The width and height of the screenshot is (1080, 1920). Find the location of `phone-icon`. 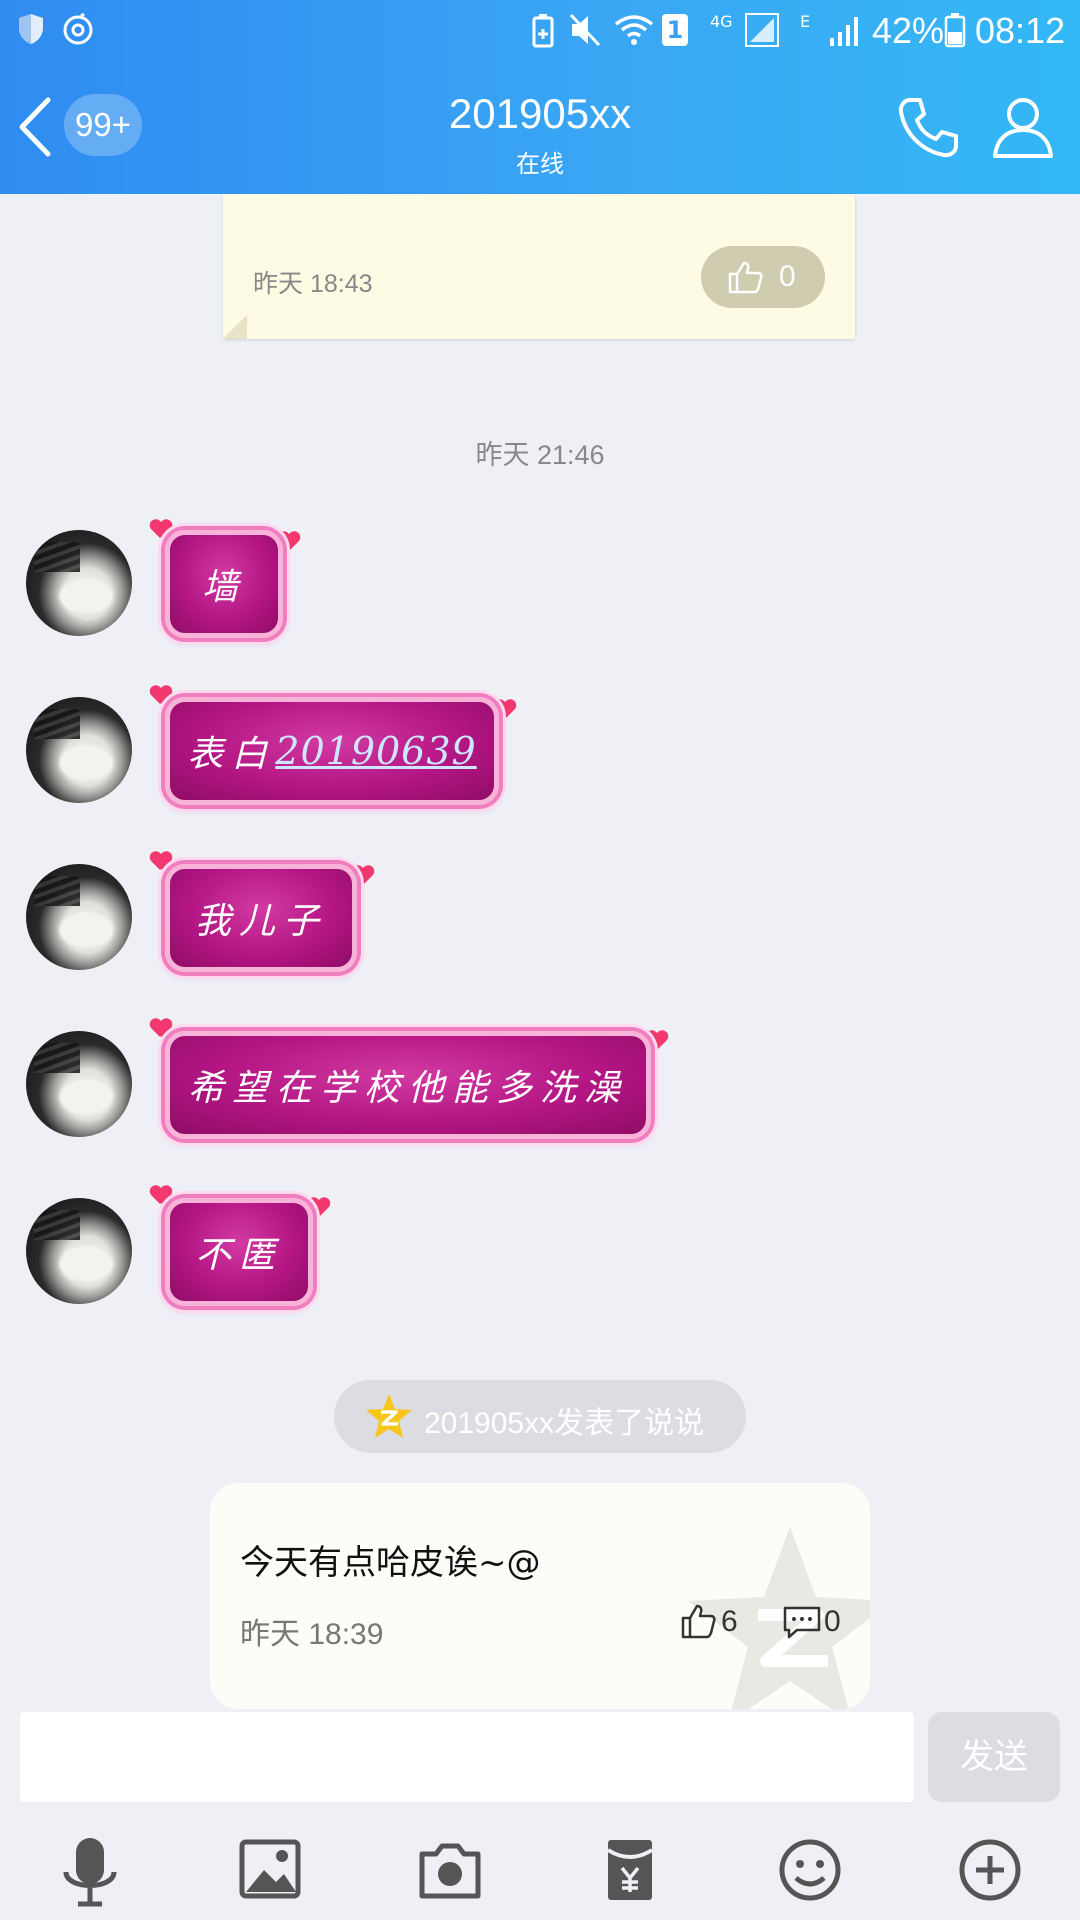

phone-icon is located at coordinates (929, 127).